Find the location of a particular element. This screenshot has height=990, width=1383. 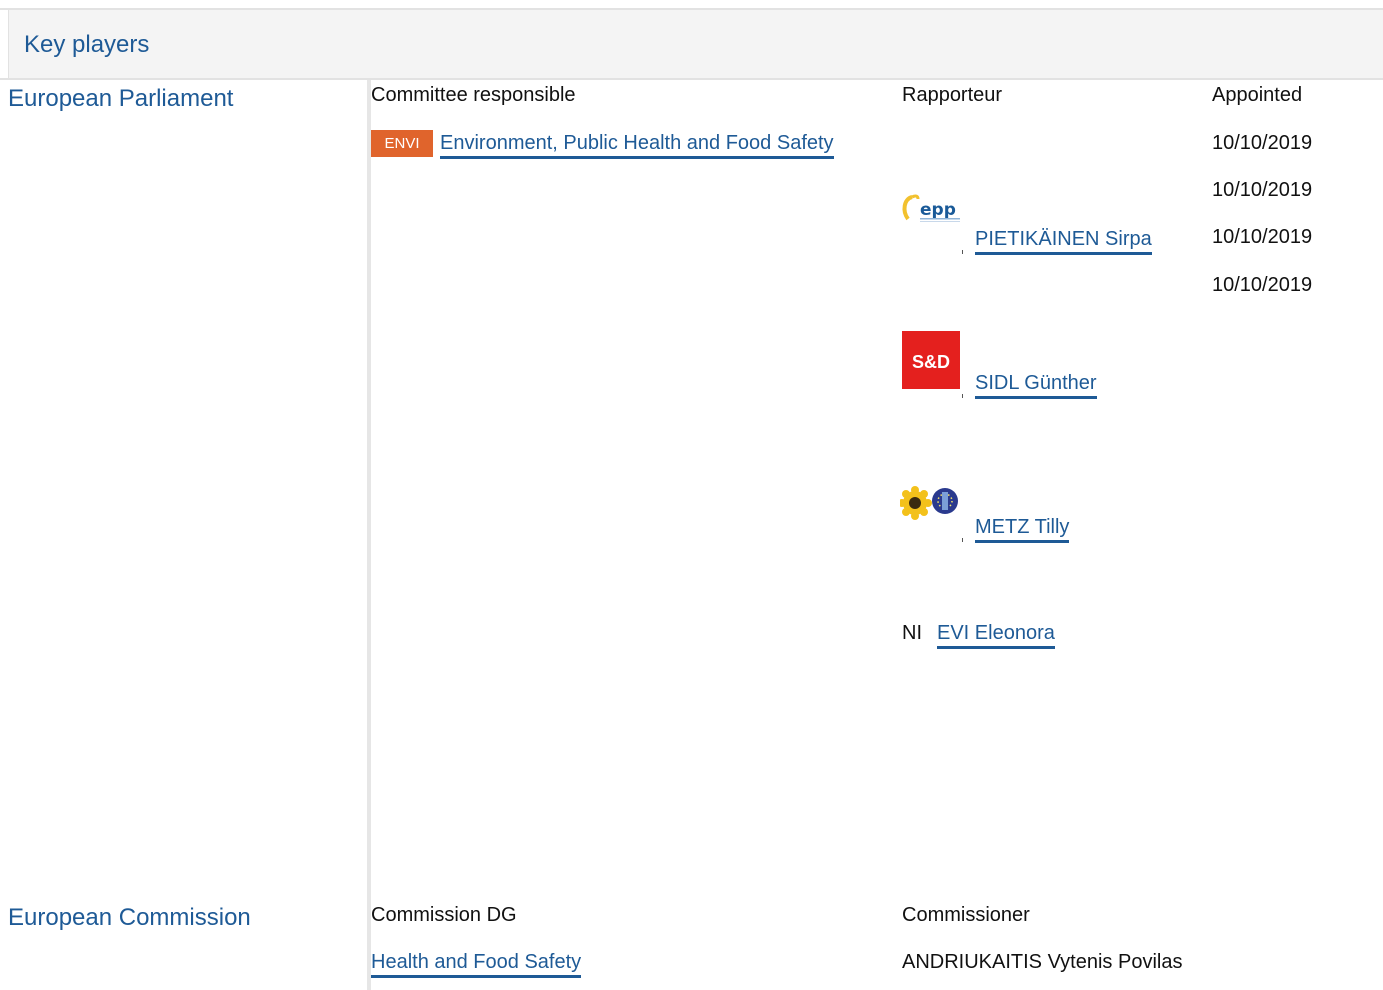

appointed-date-4: 10/10/2019 is located at coordinates (1262, 285).